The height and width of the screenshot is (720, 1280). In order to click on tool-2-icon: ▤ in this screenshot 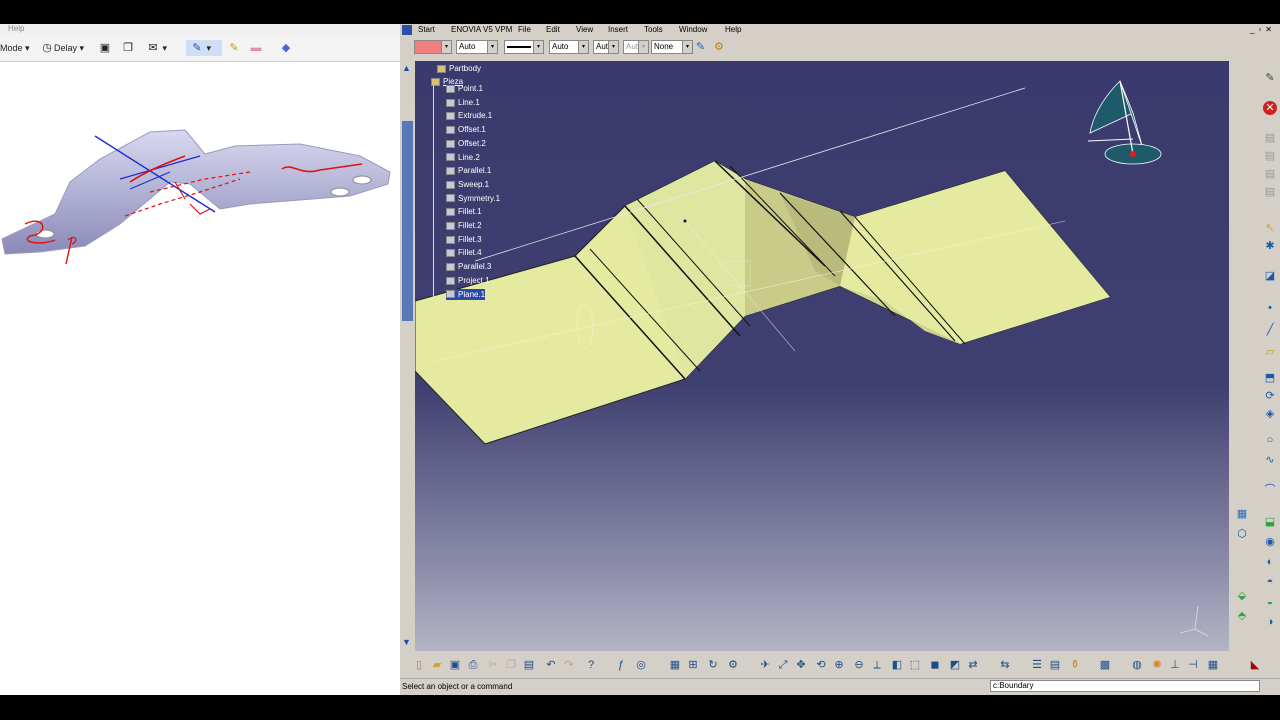, I will do `click(1270, 156)`.